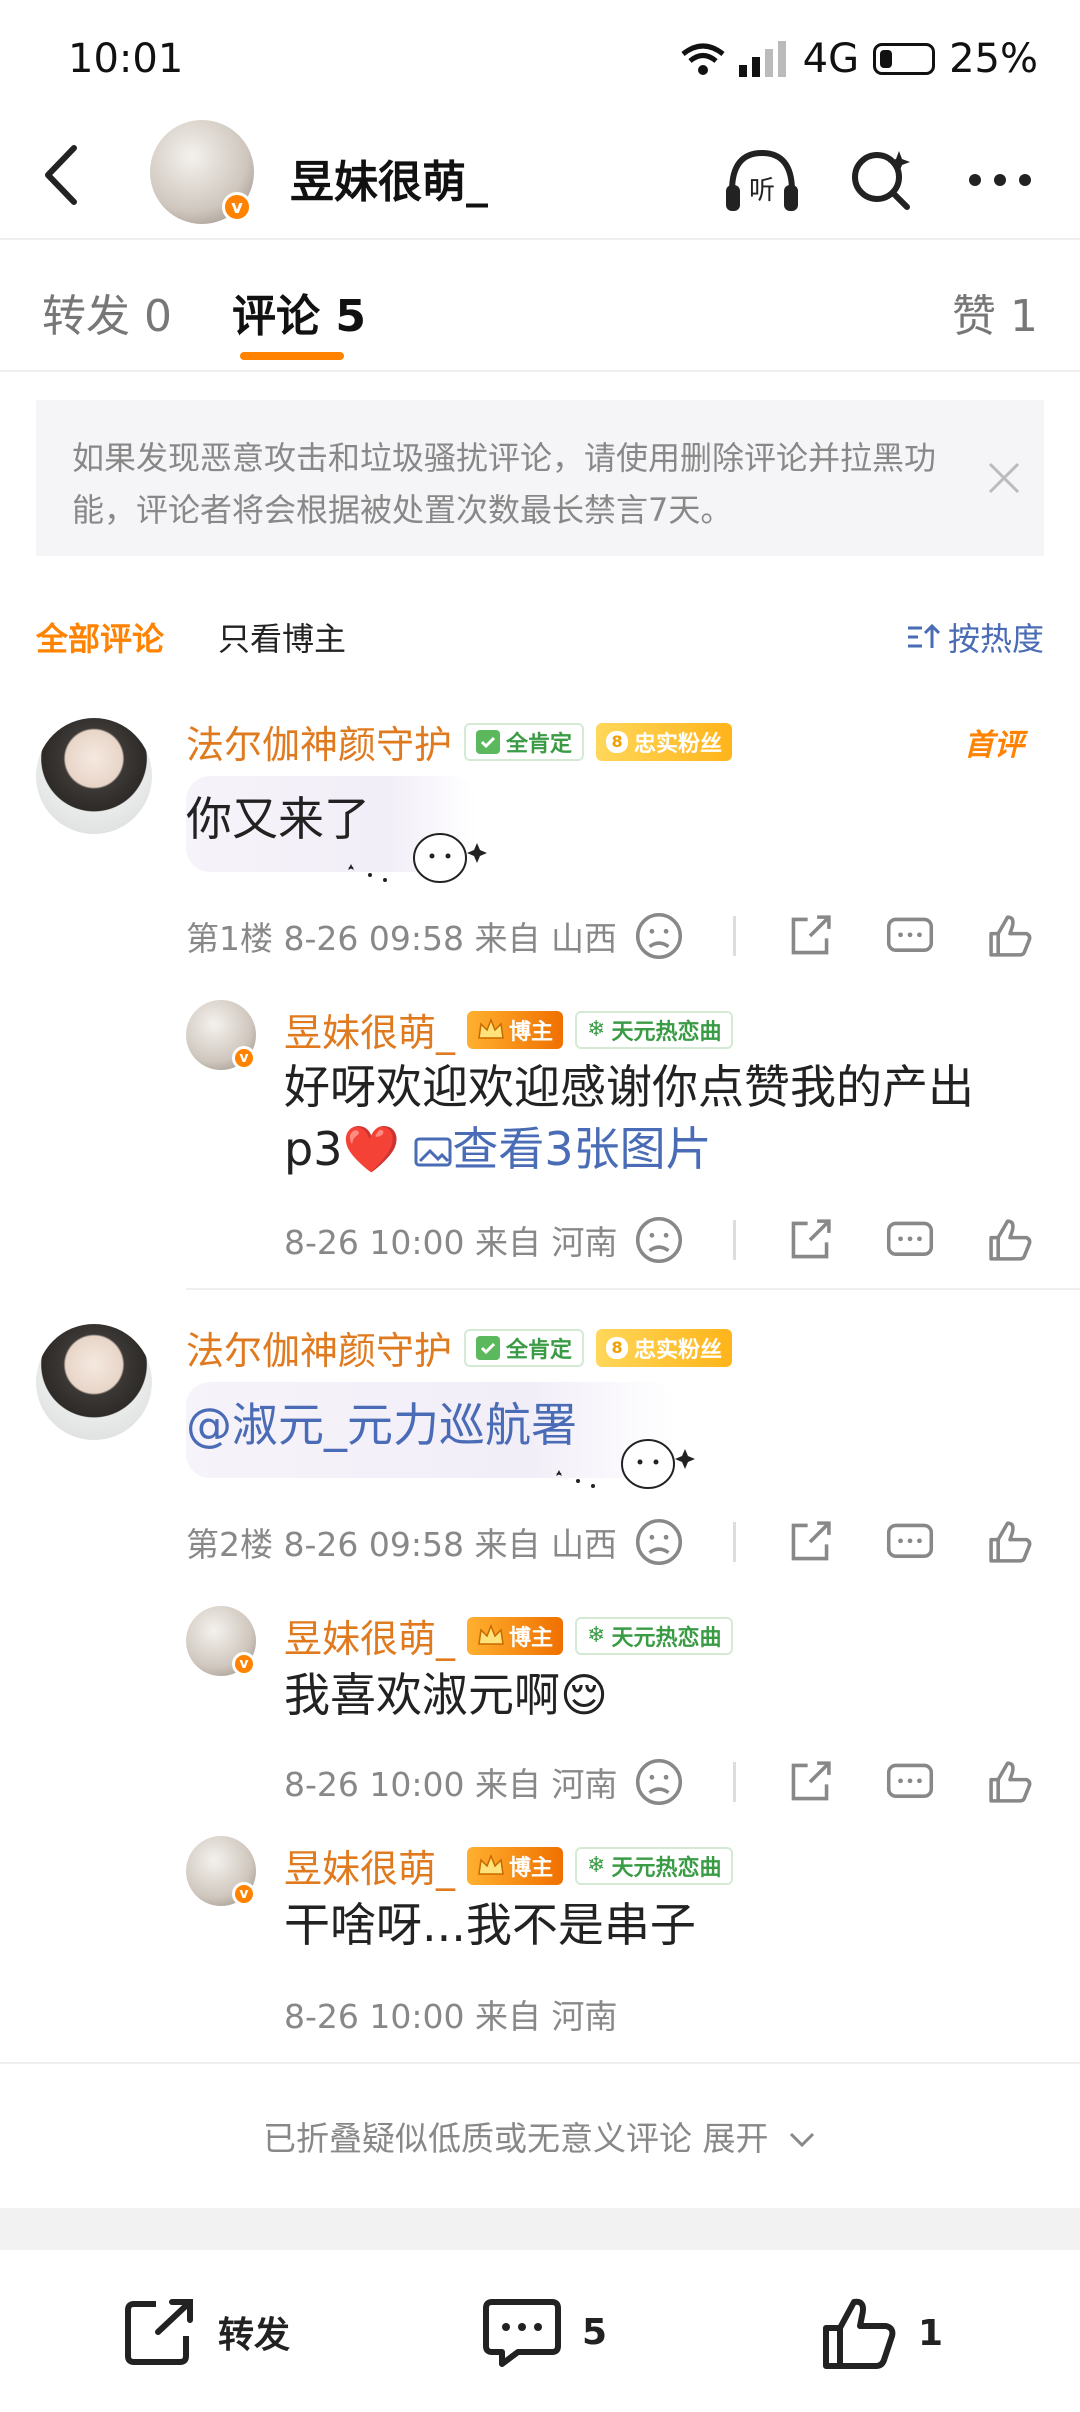  I want to click on reply-meta-row: 8-26 10:00 来自 河南, so click(660, 1782).